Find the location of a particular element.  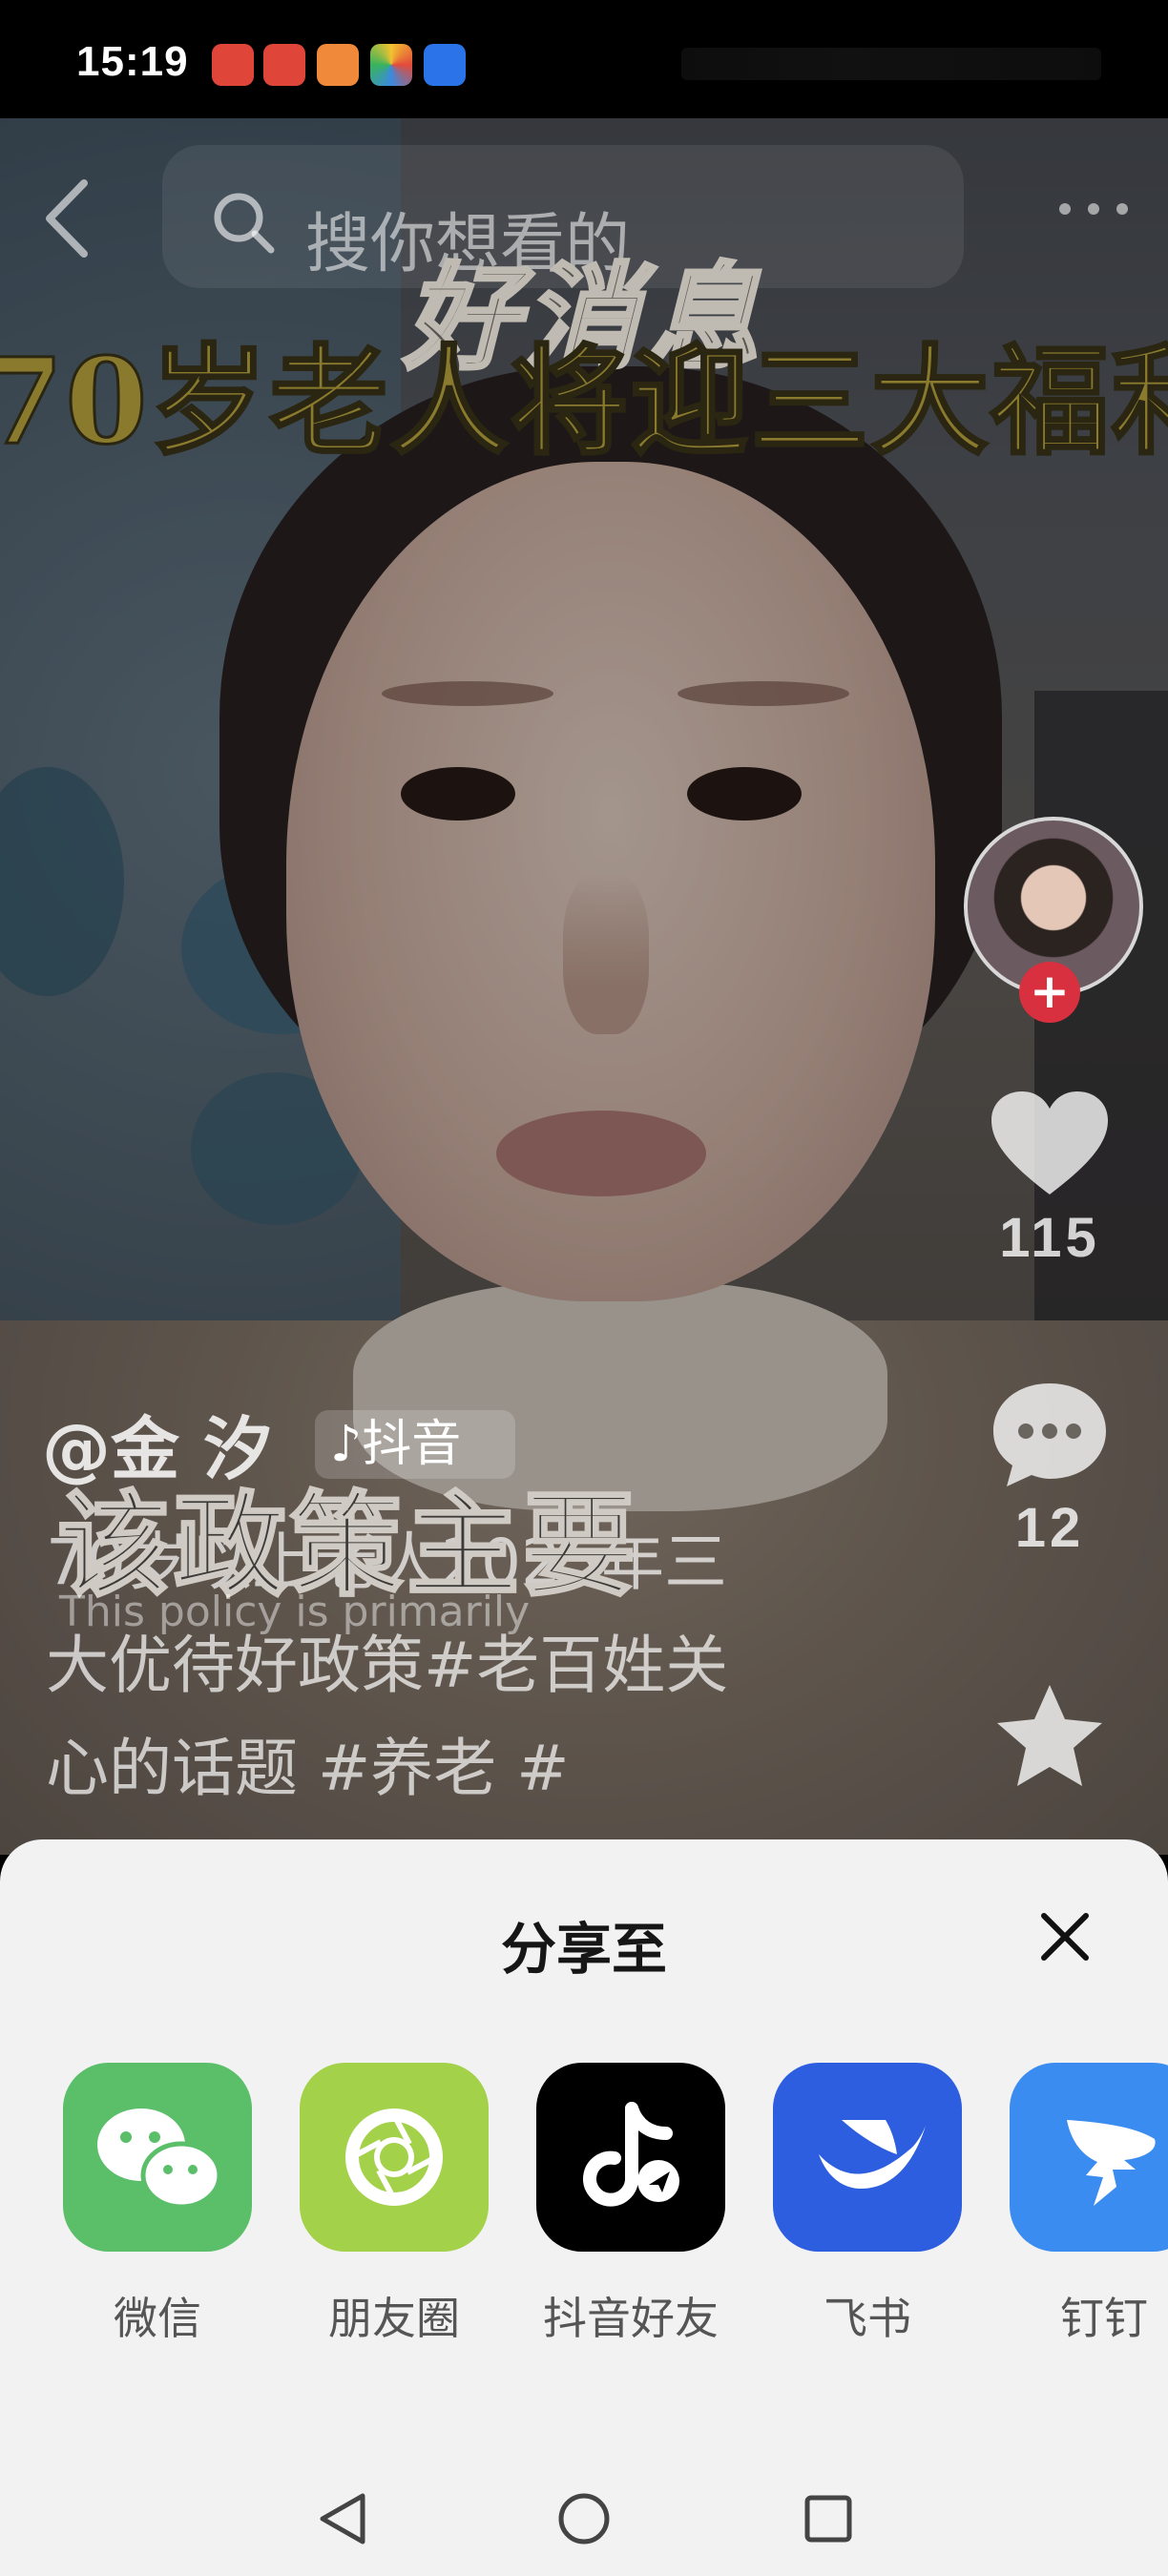

share-douyin-friend: 抖音好友 is located at coordinates (631, 2205).